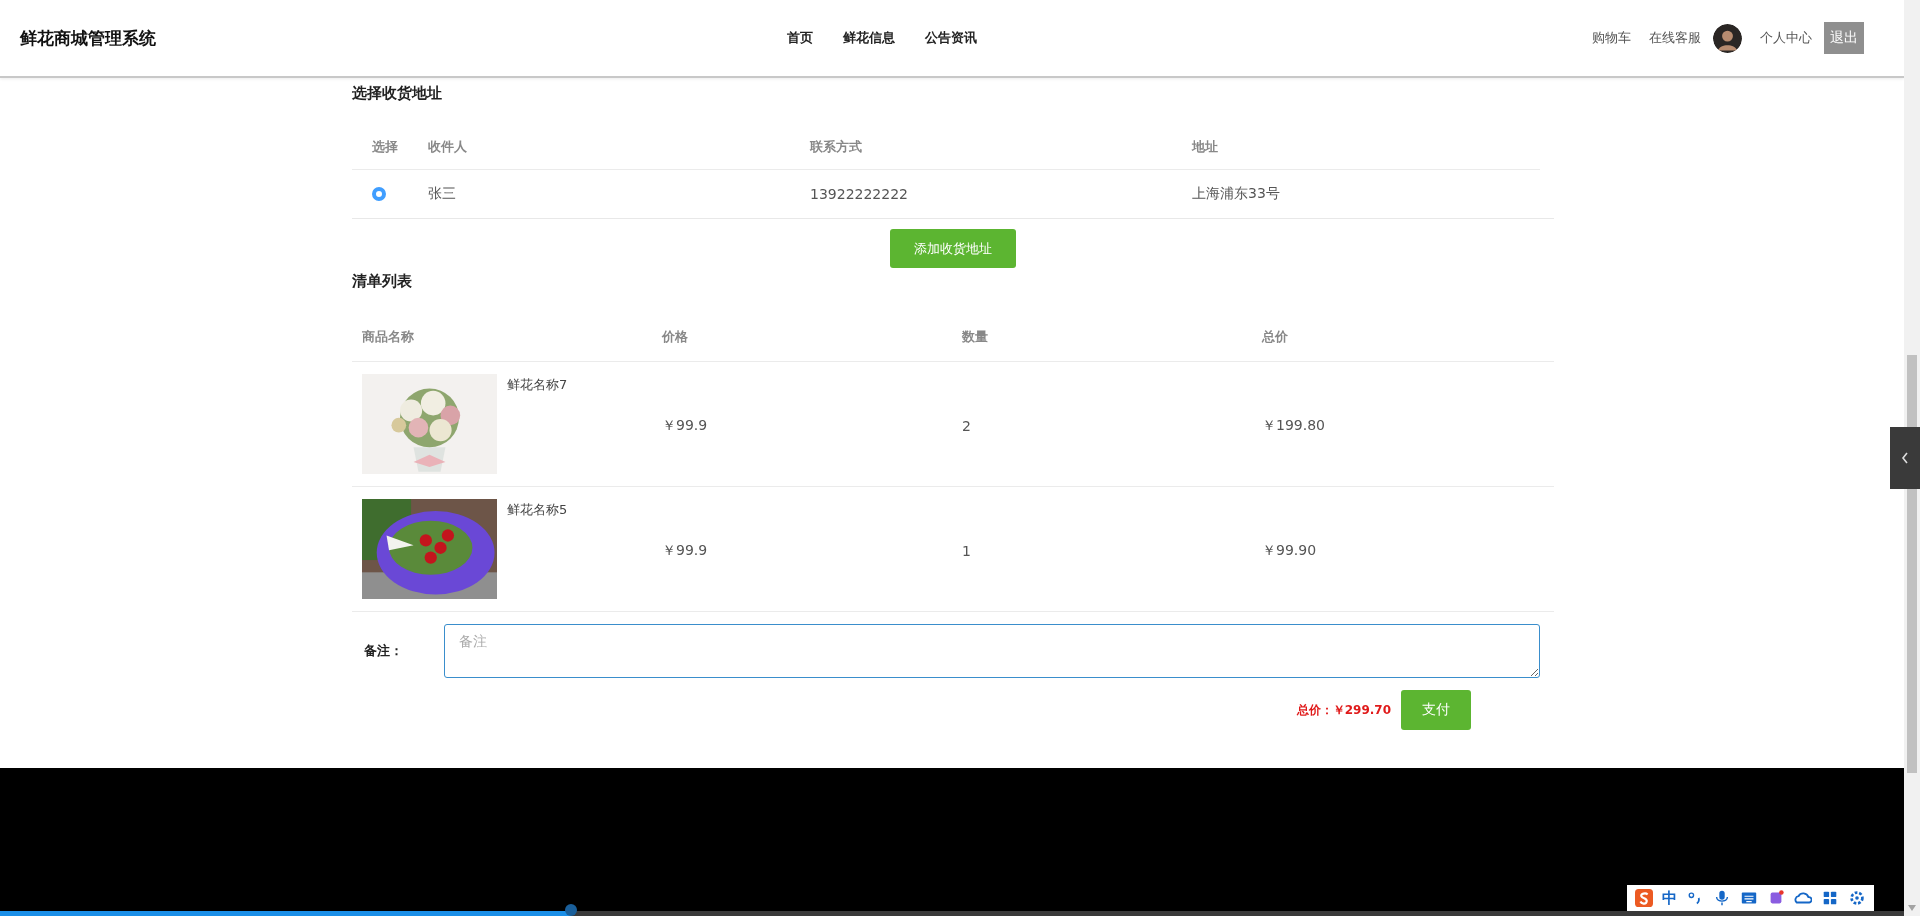 Image resolution: width=1920 pixels, height=916 pixels. What do you see at coordinates (1275, 337) in the screenshot?
I see `column-header: 总价` at bounding box center [1275, 337].